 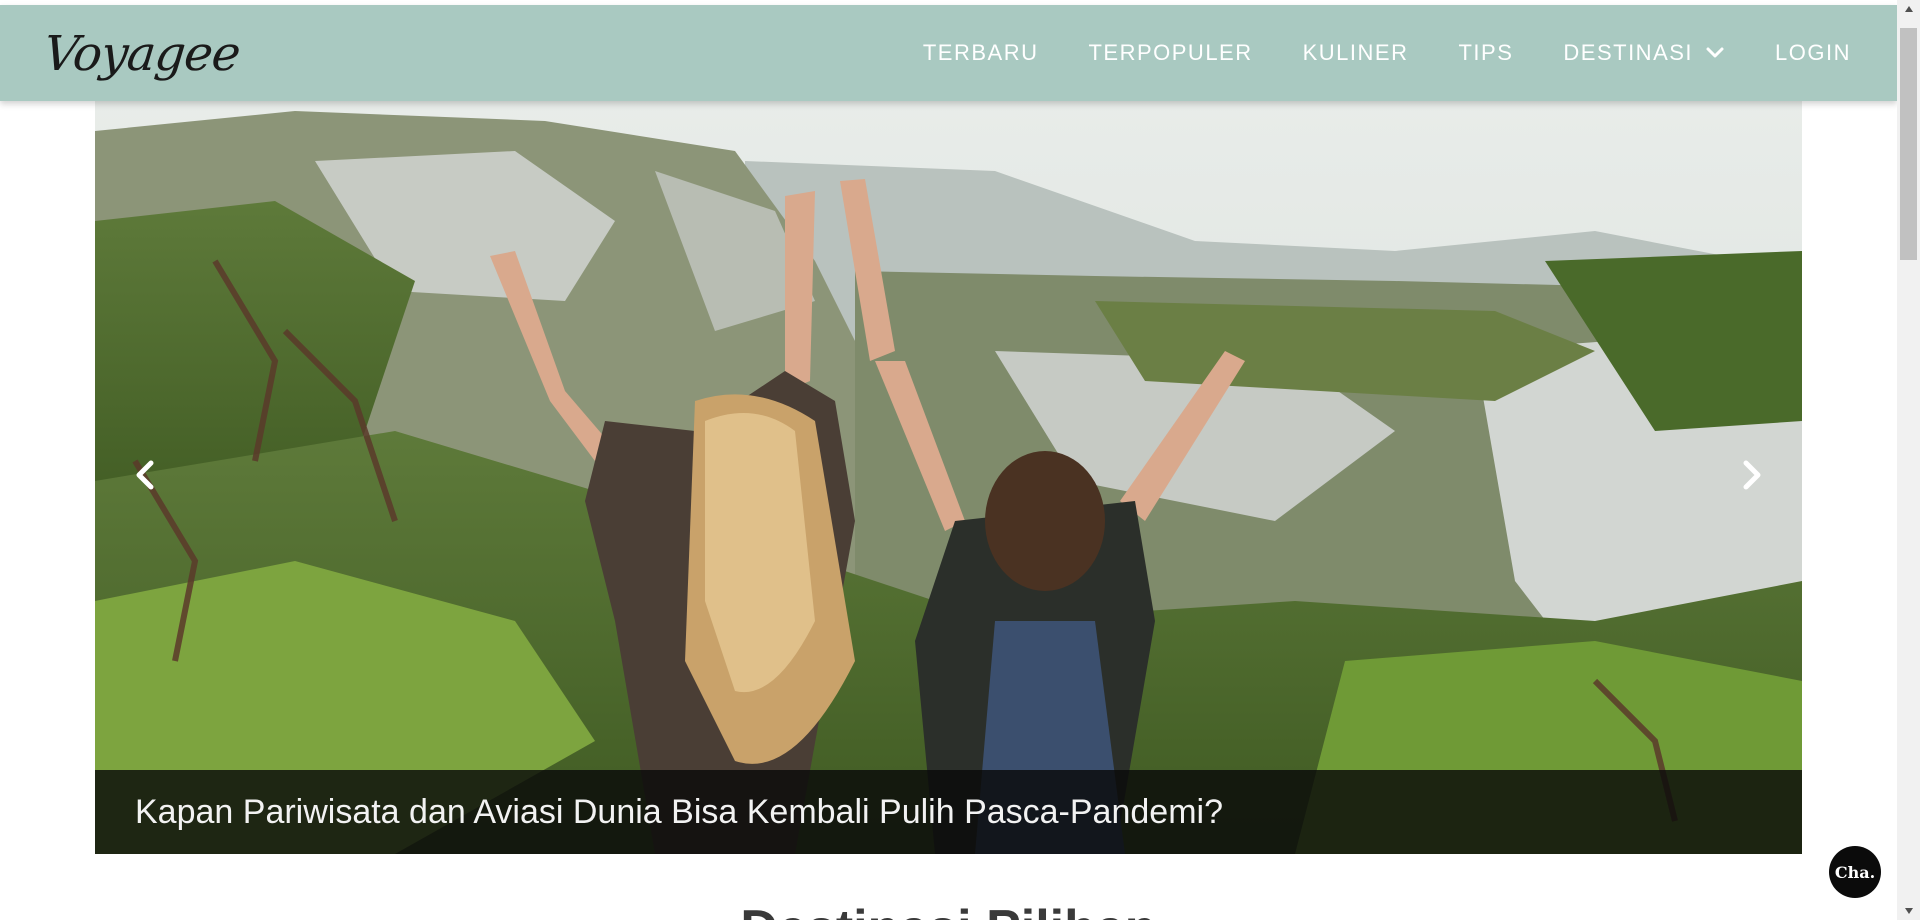 I want to click on chevron-right-icon, so click(x=1752, y=475).